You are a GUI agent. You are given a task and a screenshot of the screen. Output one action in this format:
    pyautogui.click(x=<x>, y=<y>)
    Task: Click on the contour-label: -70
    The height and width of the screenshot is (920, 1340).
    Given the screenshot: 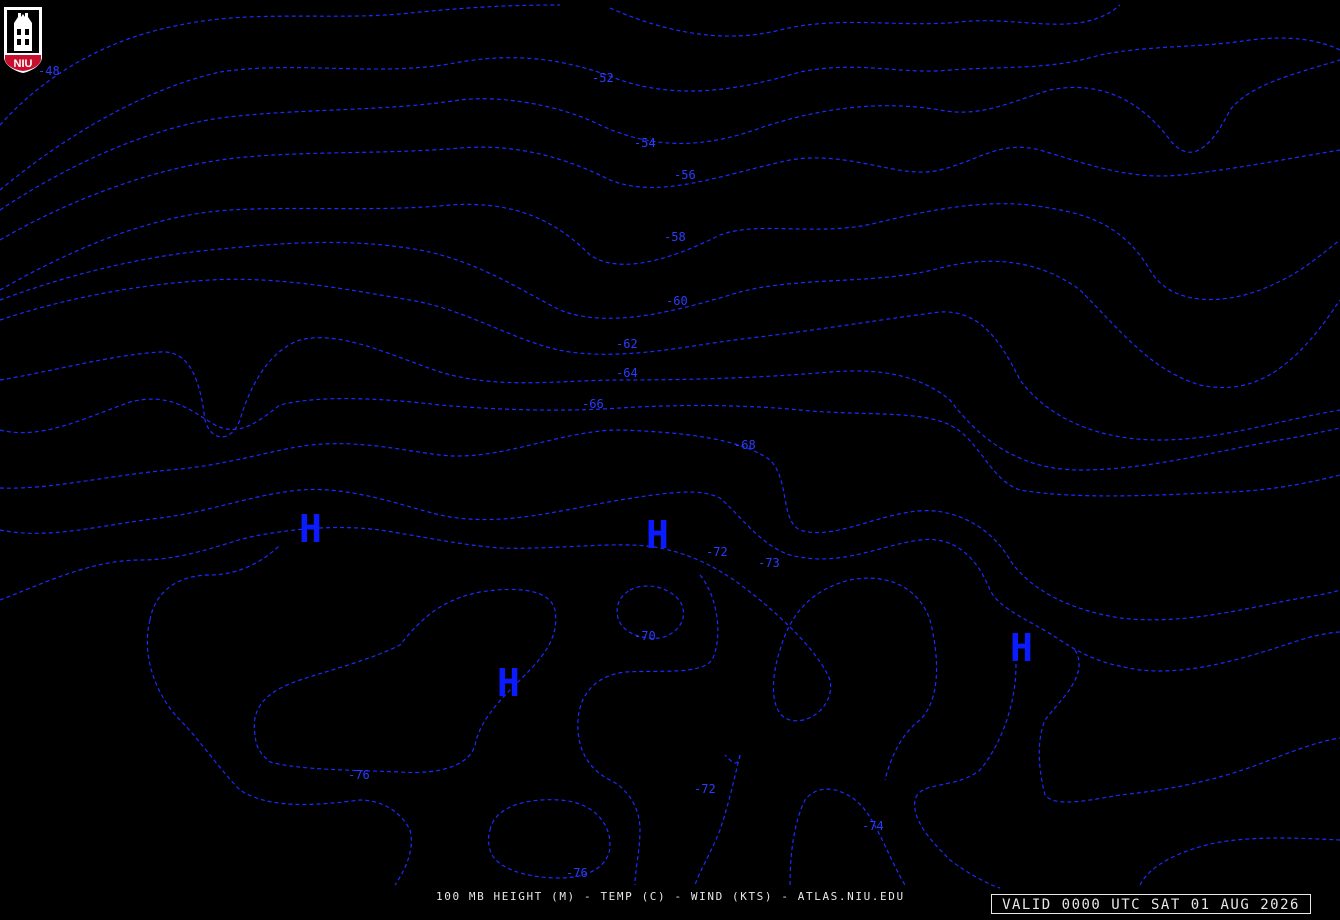 What is the action you would take?
    pyautogui.click(x=645, y=636)
    